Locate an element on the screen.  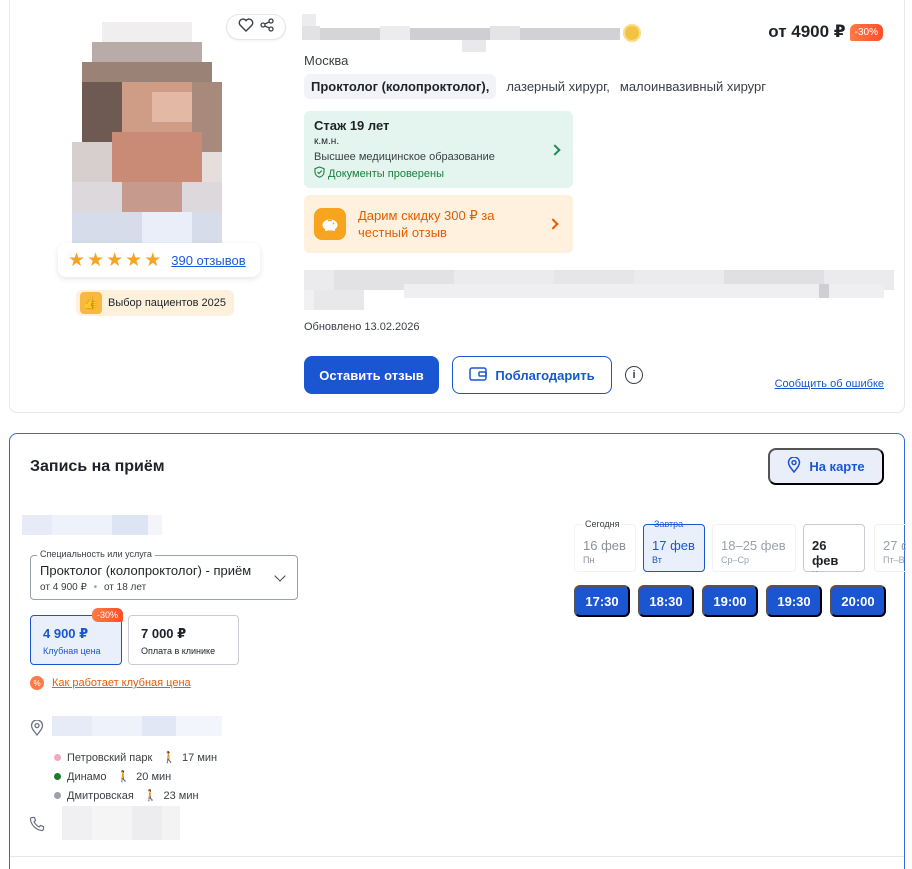
rating-summary: ★ ★ ★ ★ ★ 390 отзывов is located at coordinates (159, 260).